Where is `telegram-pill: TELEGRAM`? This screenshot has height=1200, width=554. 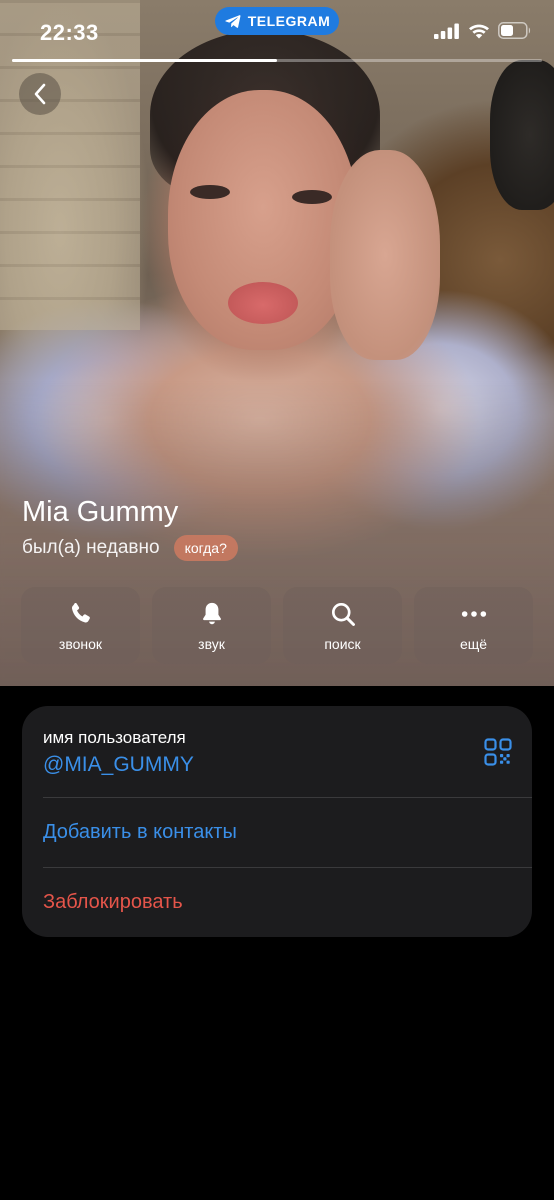 telegram-pill: TELEGRAM is located at coordinates (277, 21).